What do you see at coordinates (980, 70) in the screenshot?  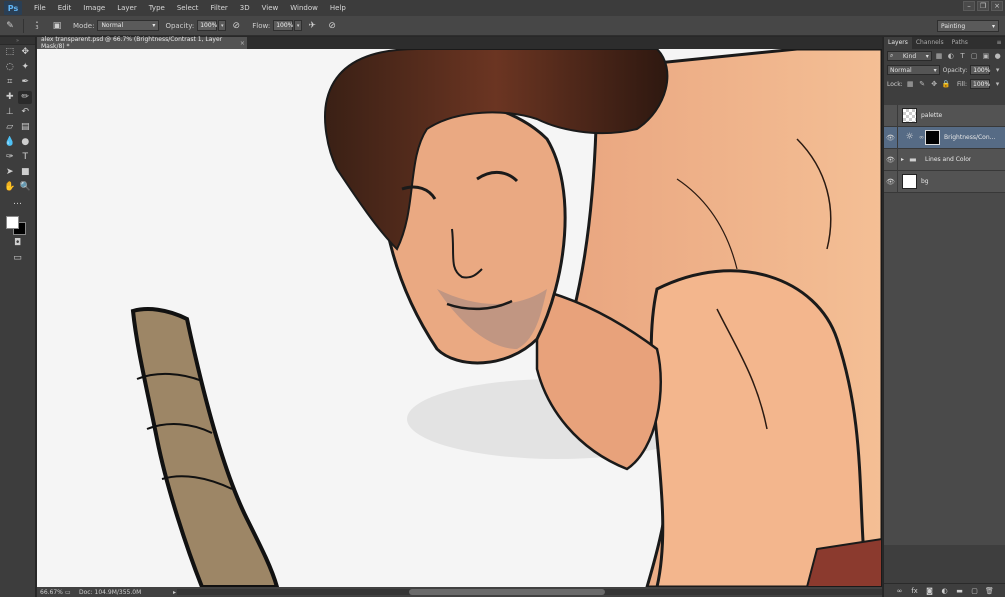 I see `layer-opacity-field: 100%` at bounding box center [980, 70].